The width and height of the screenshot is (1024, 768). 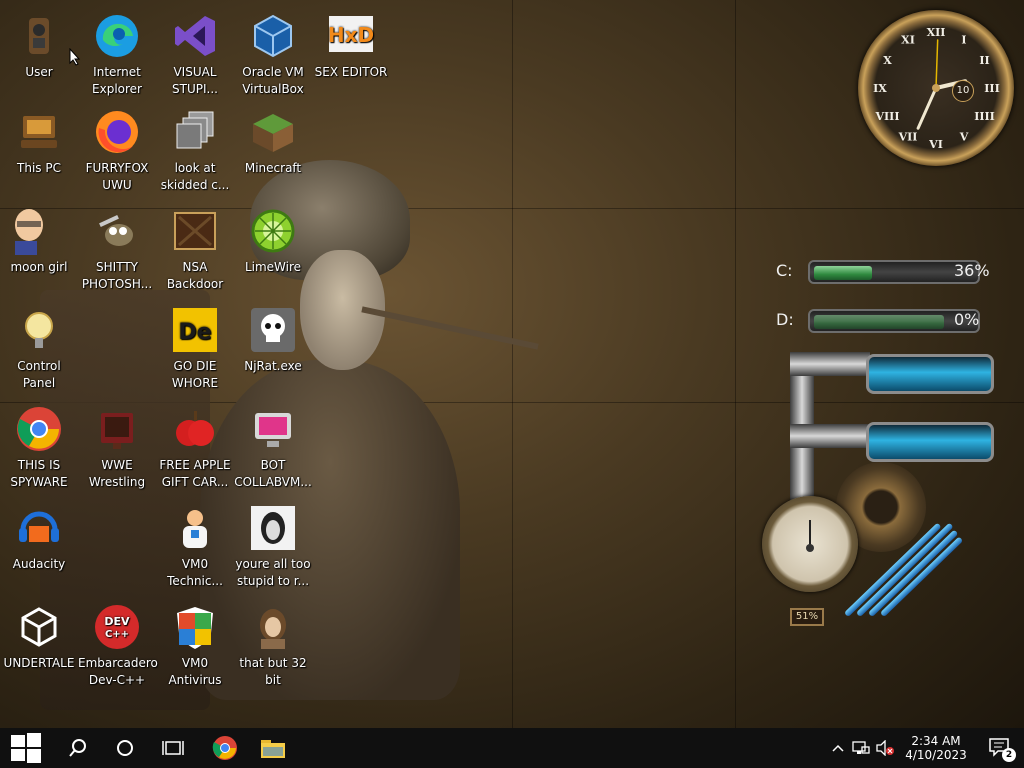 What do you see at coordinates (75, 57) in the screenshot?
I see `mouse-cursor` at bounding box center [75, 57].